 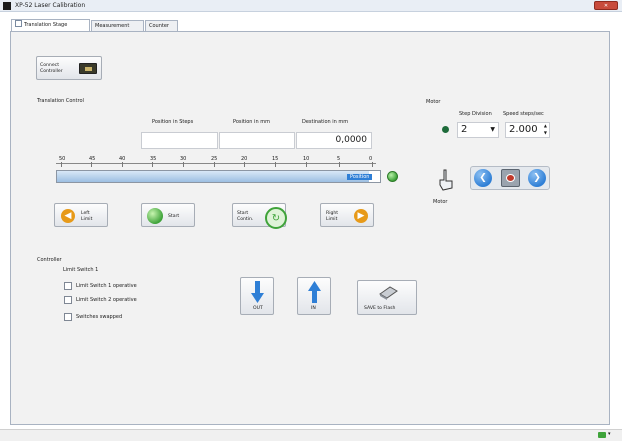 I want to click on tick-label: 35, so click(x=153, y=159).